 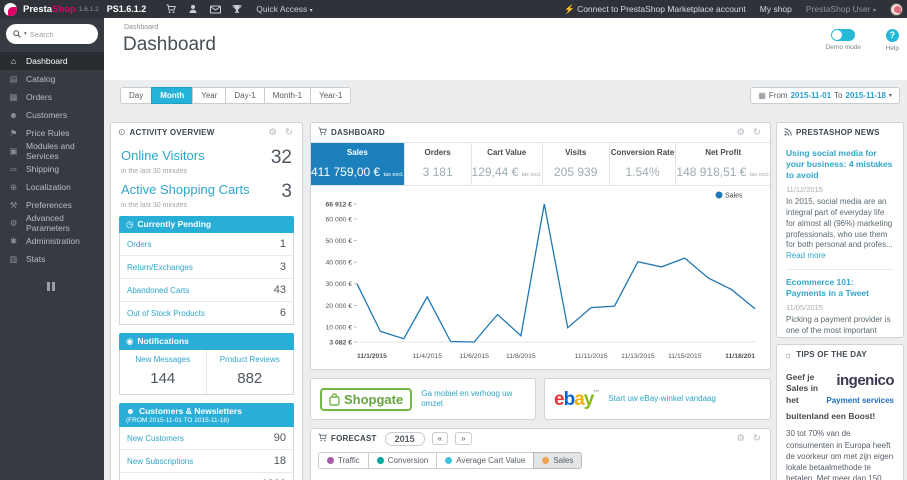 I want to click on preset-month-button: Month, so click(x=172, y=95).